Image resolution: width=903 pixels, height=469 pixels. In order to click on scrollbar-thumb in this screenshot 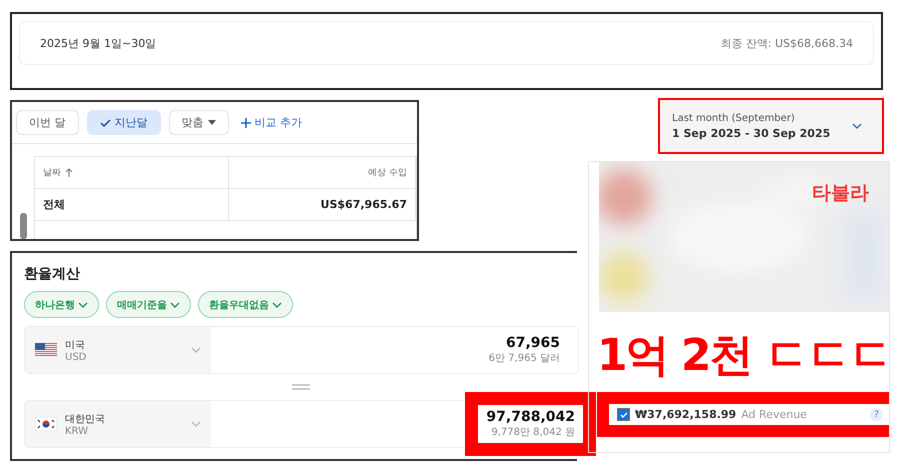, I will do `click(23, 226)`.